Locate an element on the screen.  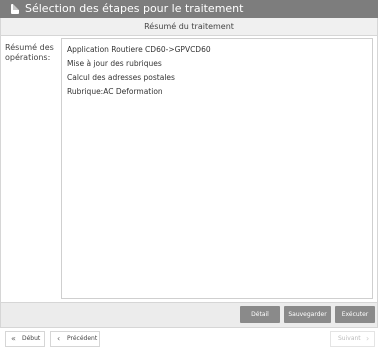
next-label: Suivant is located at coordinates (349, 338).